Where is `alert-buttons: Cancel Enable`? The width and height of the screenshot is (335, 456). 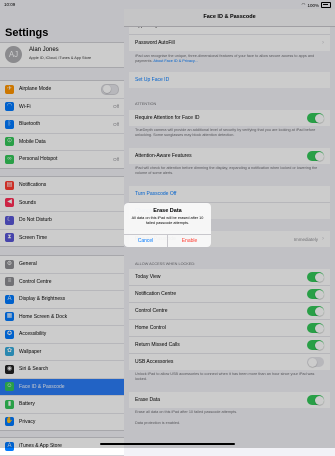
alert-buttons: Cancel Enable is located at coordinates (167, 240).